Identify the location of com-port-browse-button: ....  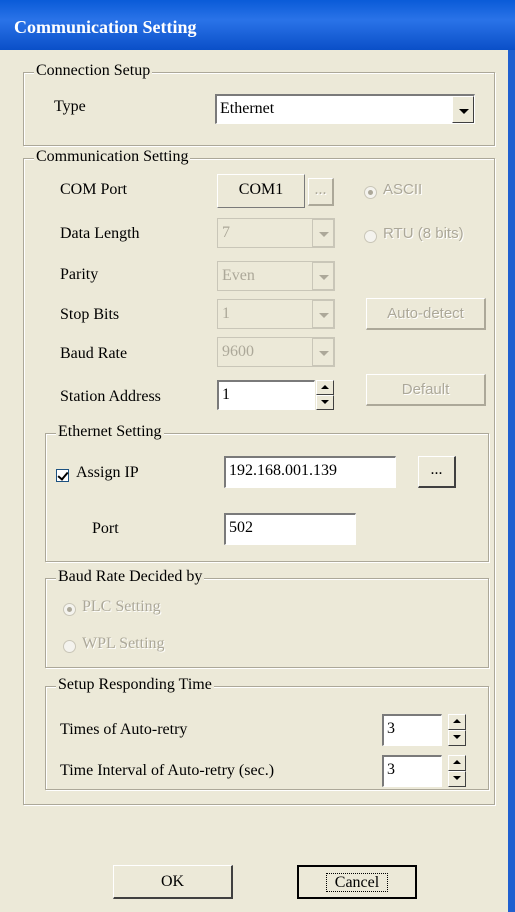
(321, 192).